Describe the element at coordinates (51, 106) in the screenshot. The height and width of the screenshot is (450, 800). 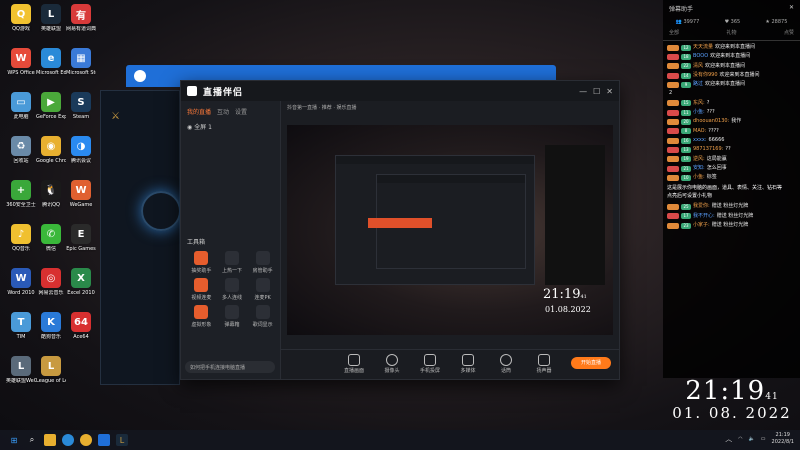
I see `desktop-icon: ▶ GeForce Experience` at that location.